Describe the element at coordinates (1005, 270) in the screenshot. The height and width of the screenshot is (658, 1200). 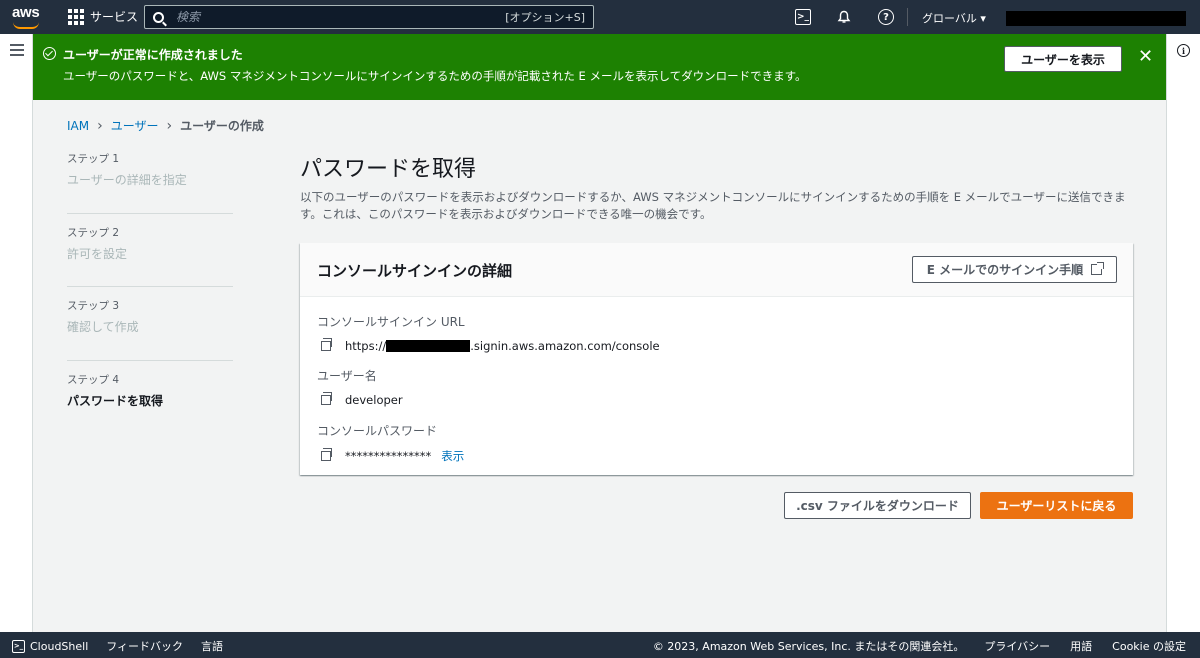
I see `email-button-label: E メールでのサインイン手順` at that location.